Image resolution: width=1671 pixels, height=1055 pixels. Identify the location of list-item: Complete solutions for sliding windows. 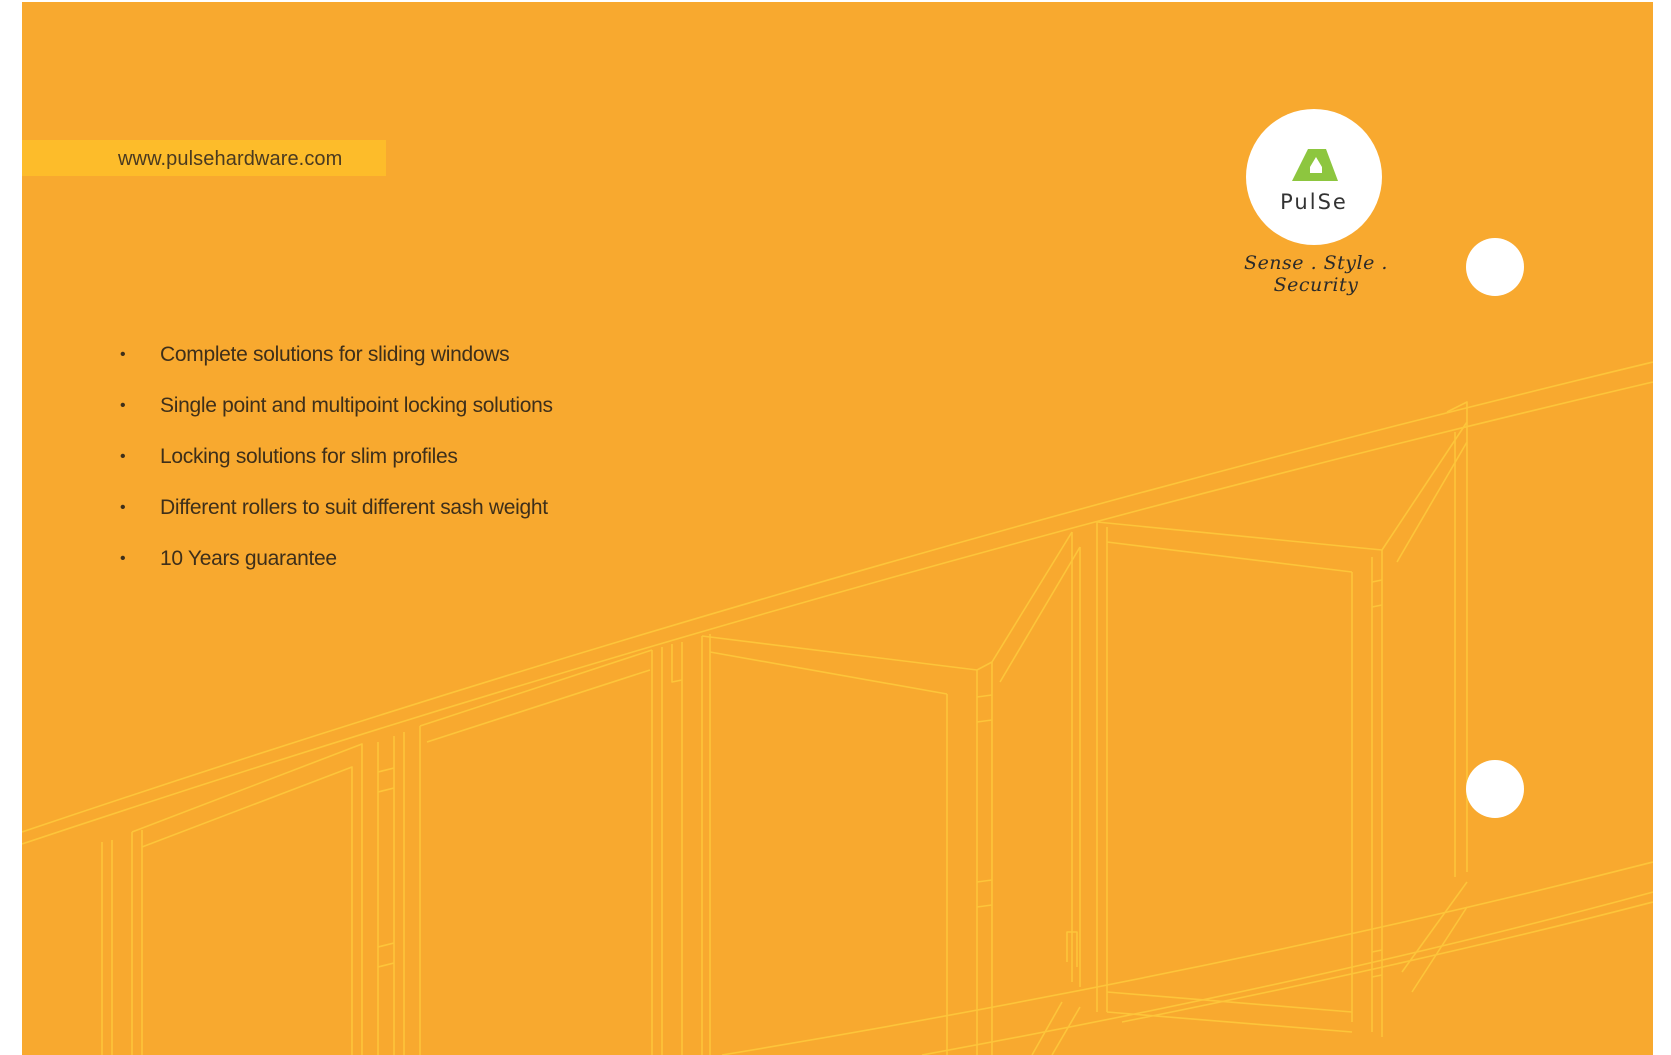
(336, 368).